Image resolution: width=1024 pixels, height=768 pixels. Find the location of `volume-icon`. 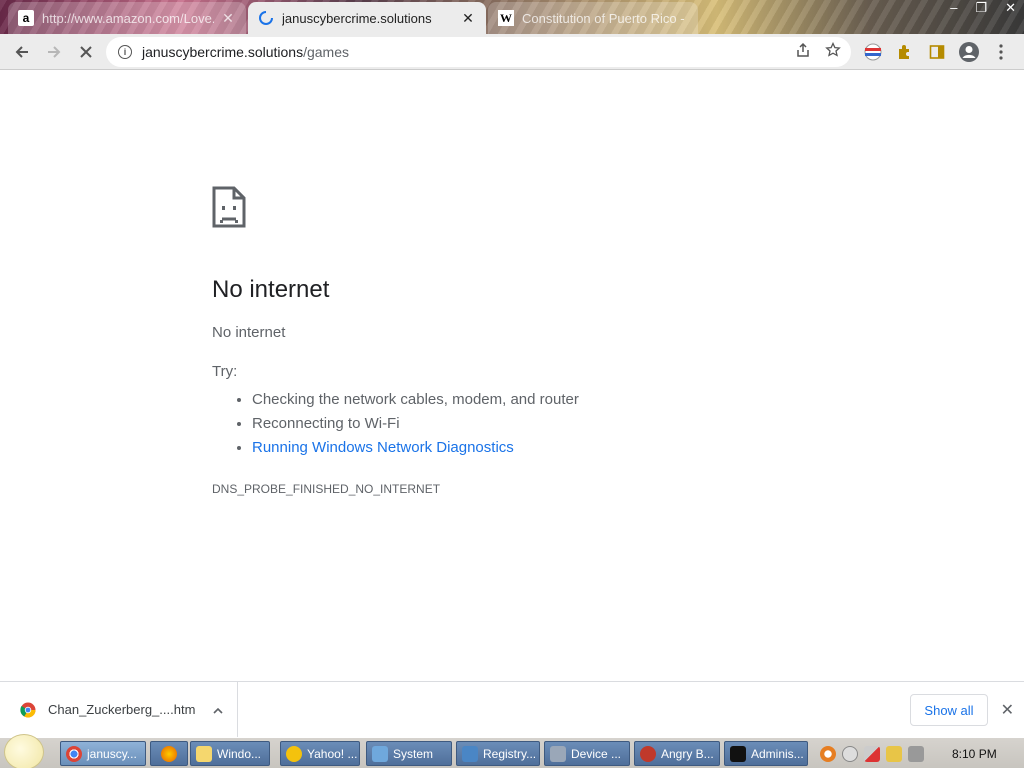

volume-icon is located at coordinates (916, 753).